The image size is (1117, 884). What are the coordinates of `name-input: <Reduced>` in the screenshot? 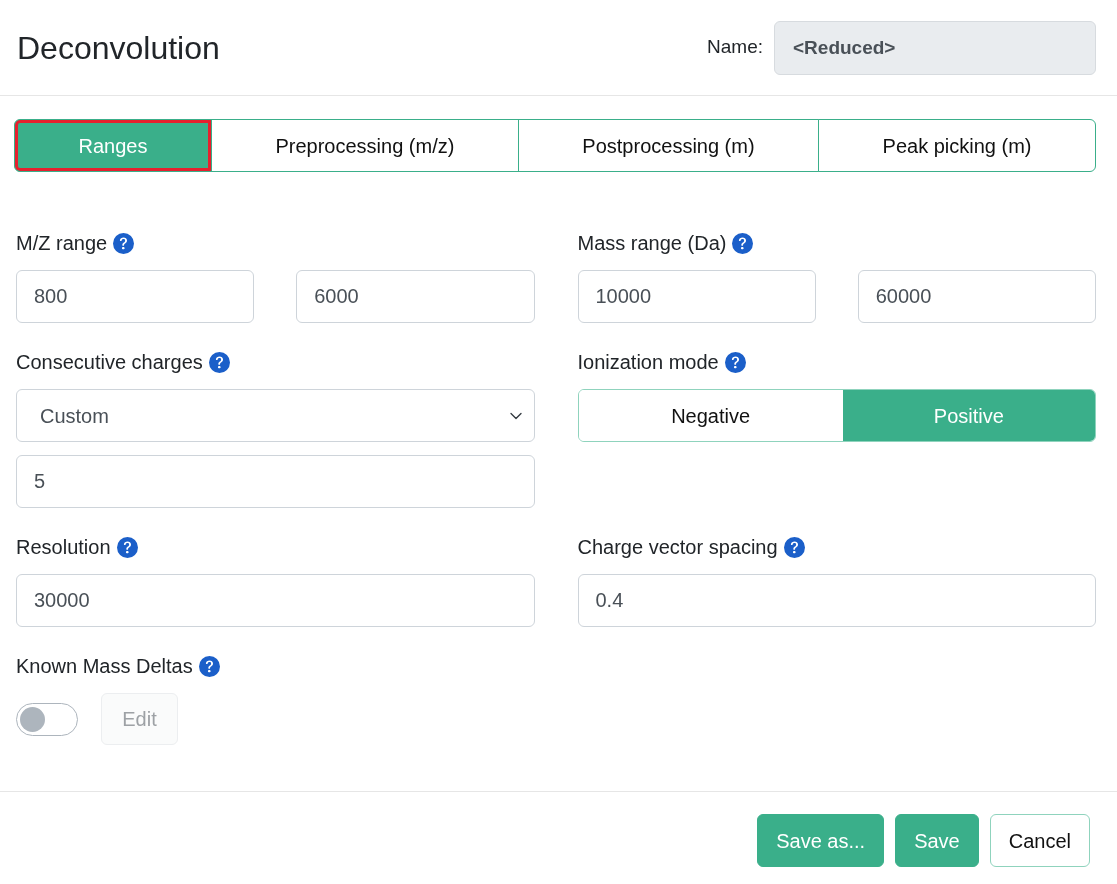 It's located at (935, 47).